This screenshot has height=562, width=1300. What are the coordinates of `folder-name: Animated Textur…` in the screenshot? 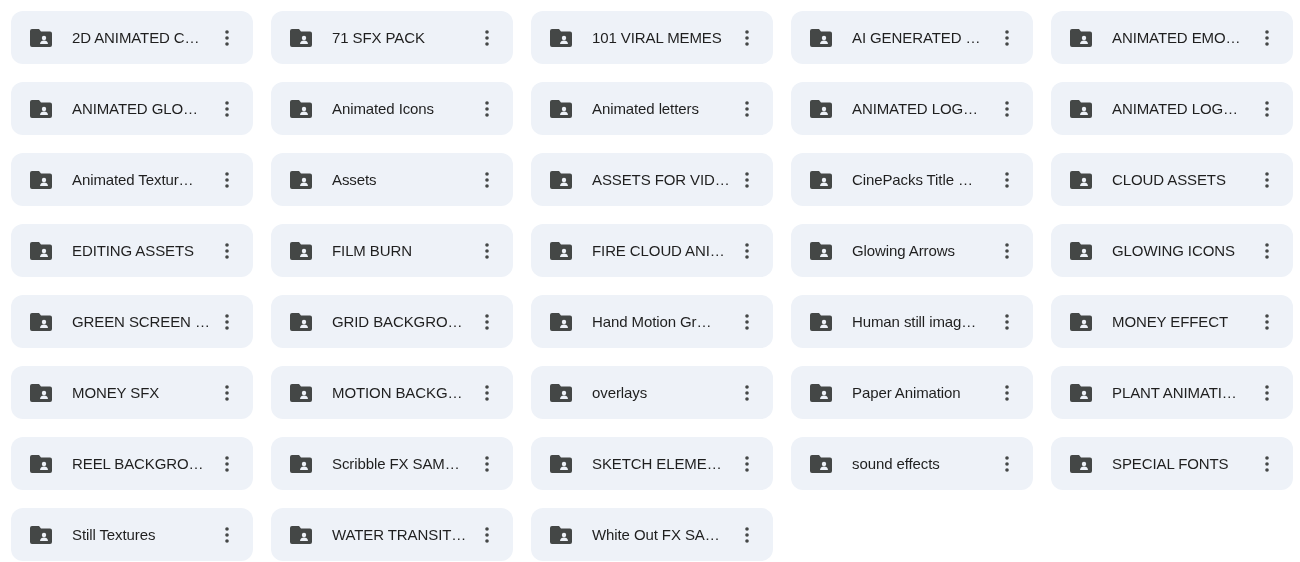 It's located at (133, 179).